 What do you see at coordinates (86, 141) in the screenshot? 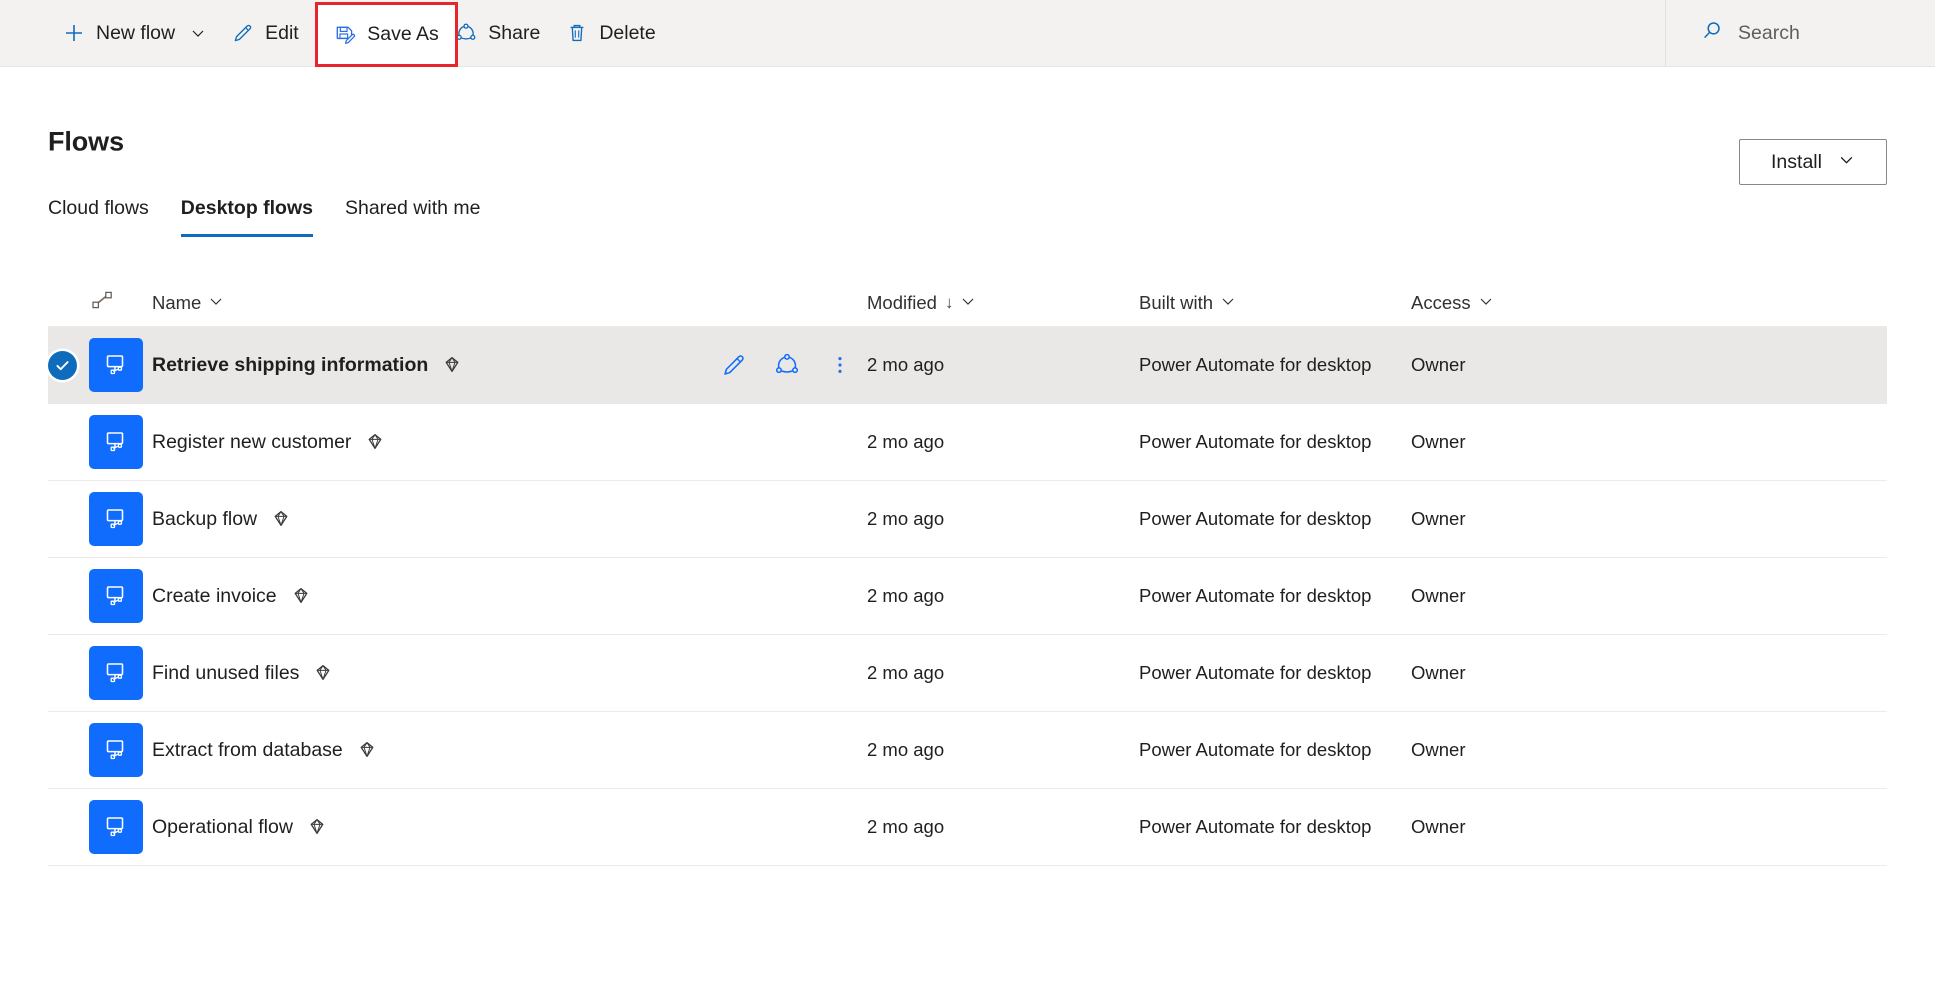
I see `page-title: Flows` at bounding box center [86, 141].